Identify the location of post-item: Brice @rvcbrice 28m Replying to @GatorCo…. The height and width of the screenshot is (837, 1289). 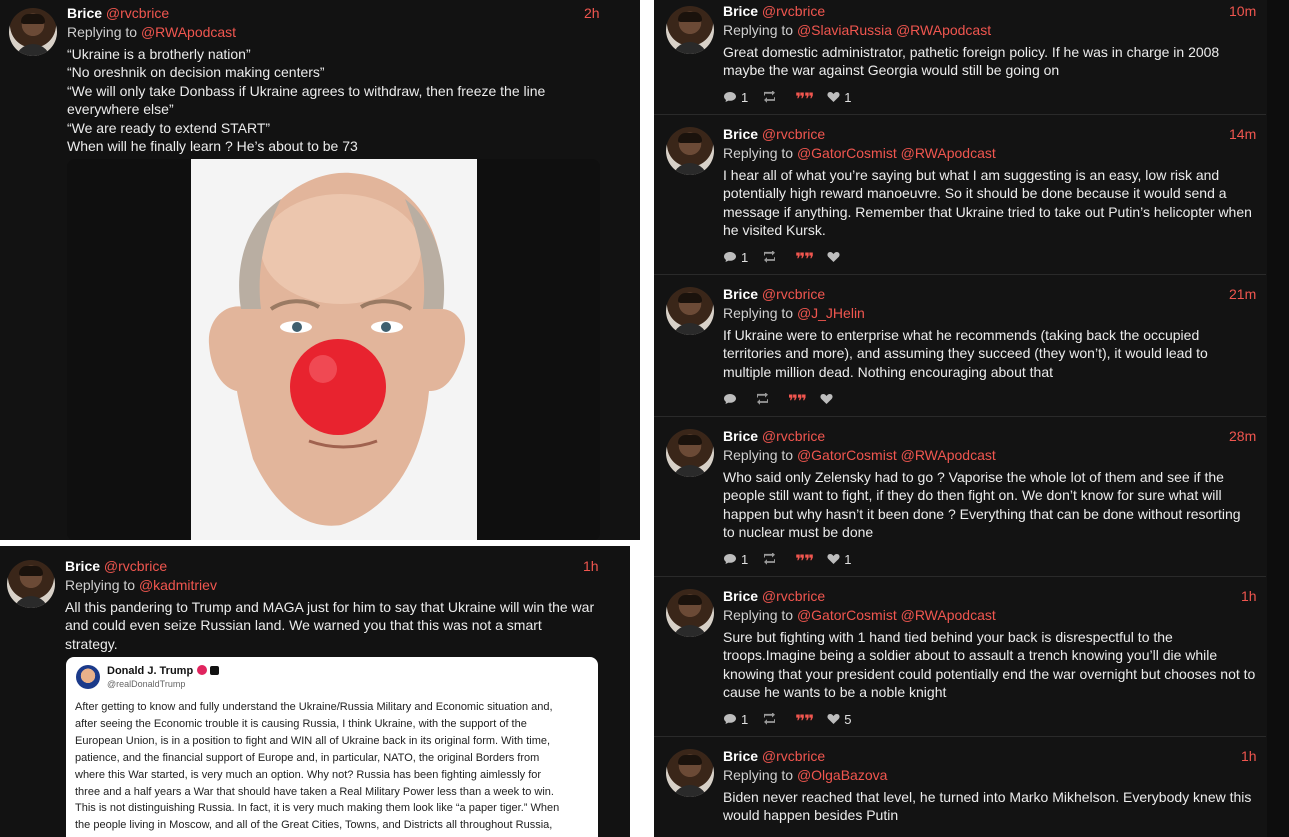
(960, 496).